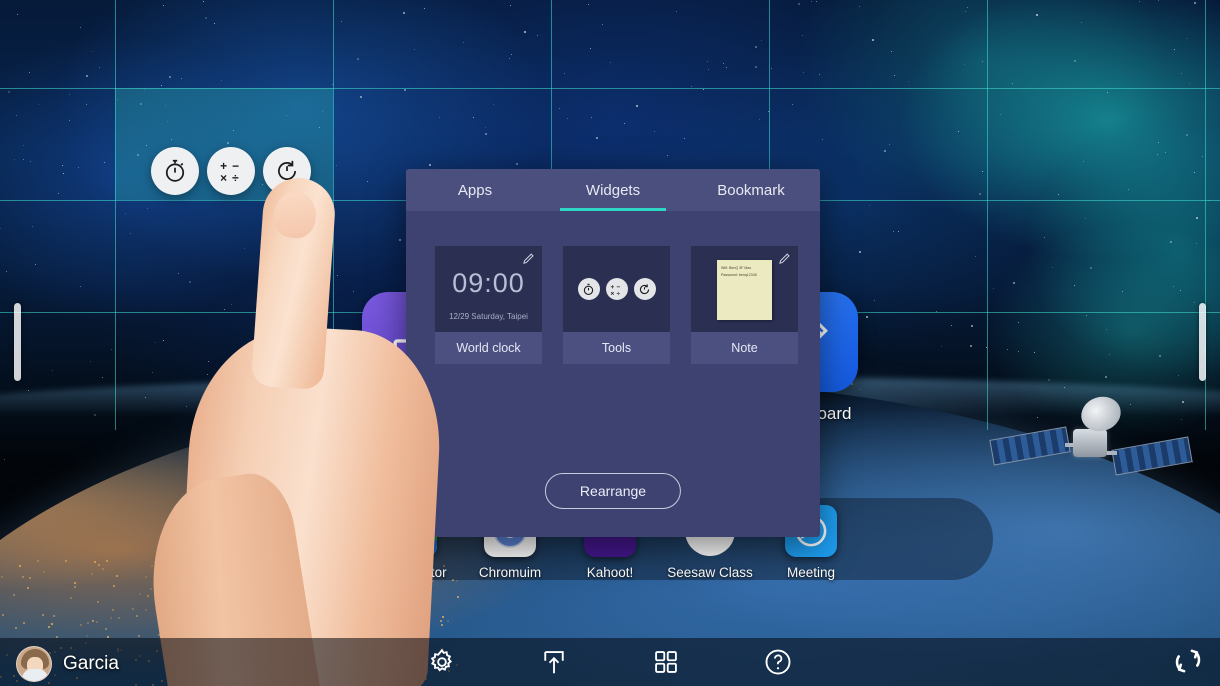 Image resolution: width=1220 pixels, height=686 pixels. What do you see at coordinates (736, 268) in the screenshot?
I see `note-line-1: Wifi: BenQ 3F Max` at bounding box center [736, 268].